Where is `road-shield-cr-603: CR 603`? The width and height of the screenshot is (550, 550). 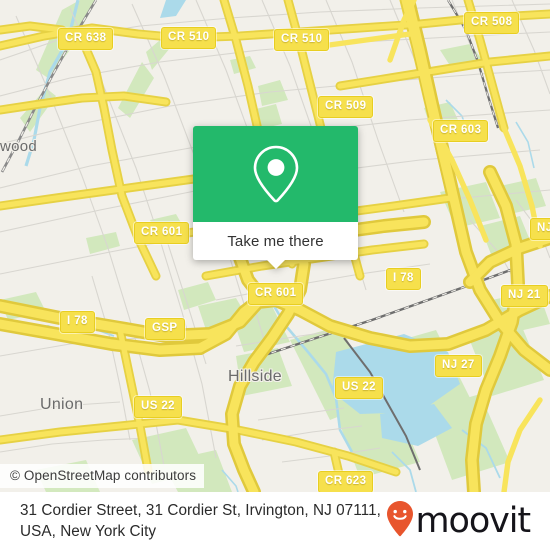
road-shield-cr-603: CR 603 is located at coordinates (461, 131).